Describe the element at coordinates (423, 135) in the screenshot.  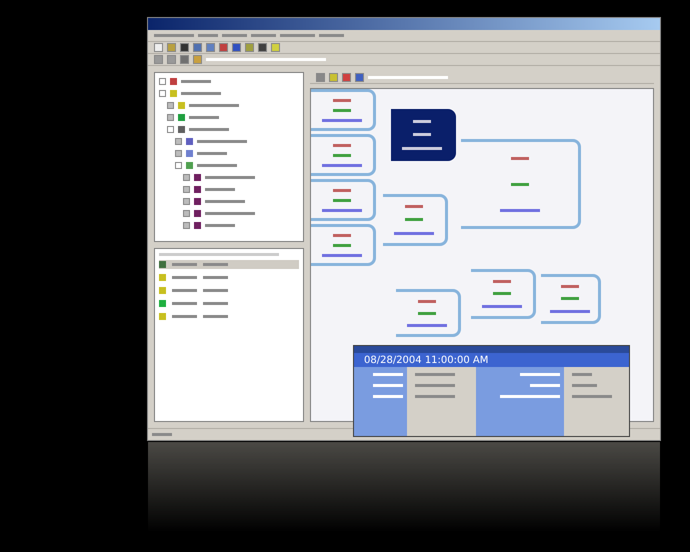
I see `match-bracket` at that location.